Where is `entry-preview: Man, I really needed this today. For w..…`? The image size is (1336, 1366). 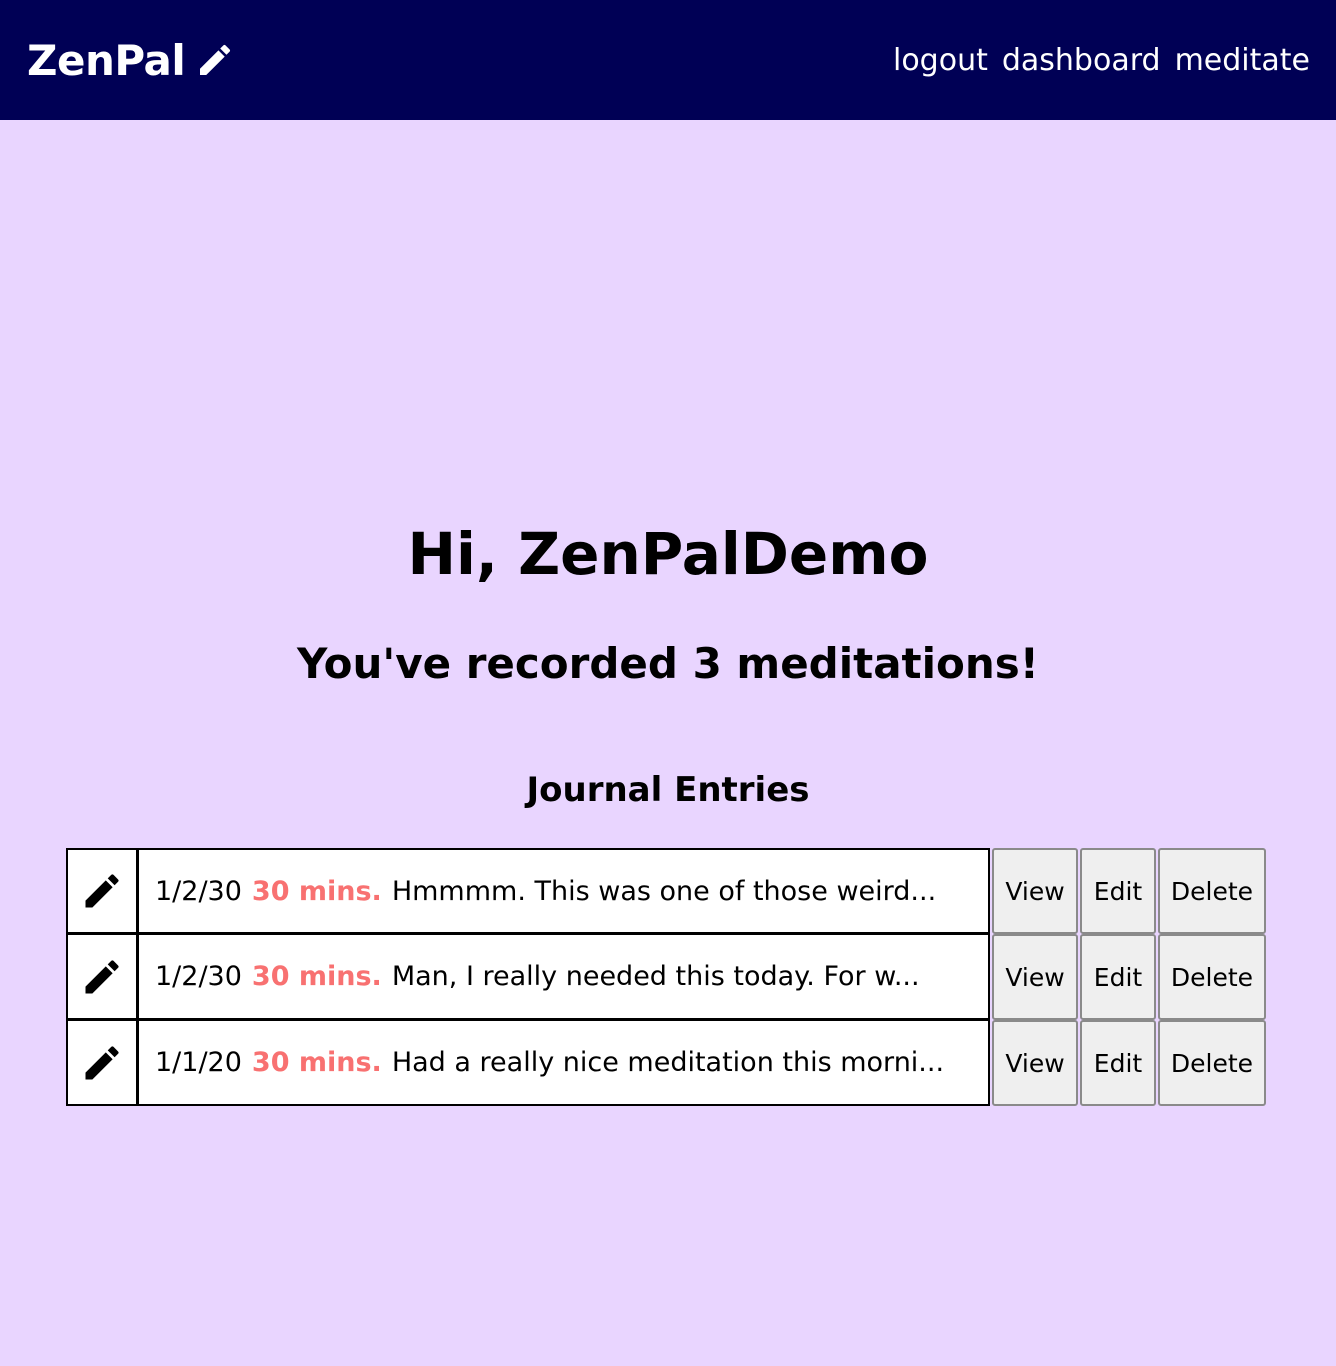 entry-preview: Man, I really needed this today. For w..… is located at coordinates (655, 976).